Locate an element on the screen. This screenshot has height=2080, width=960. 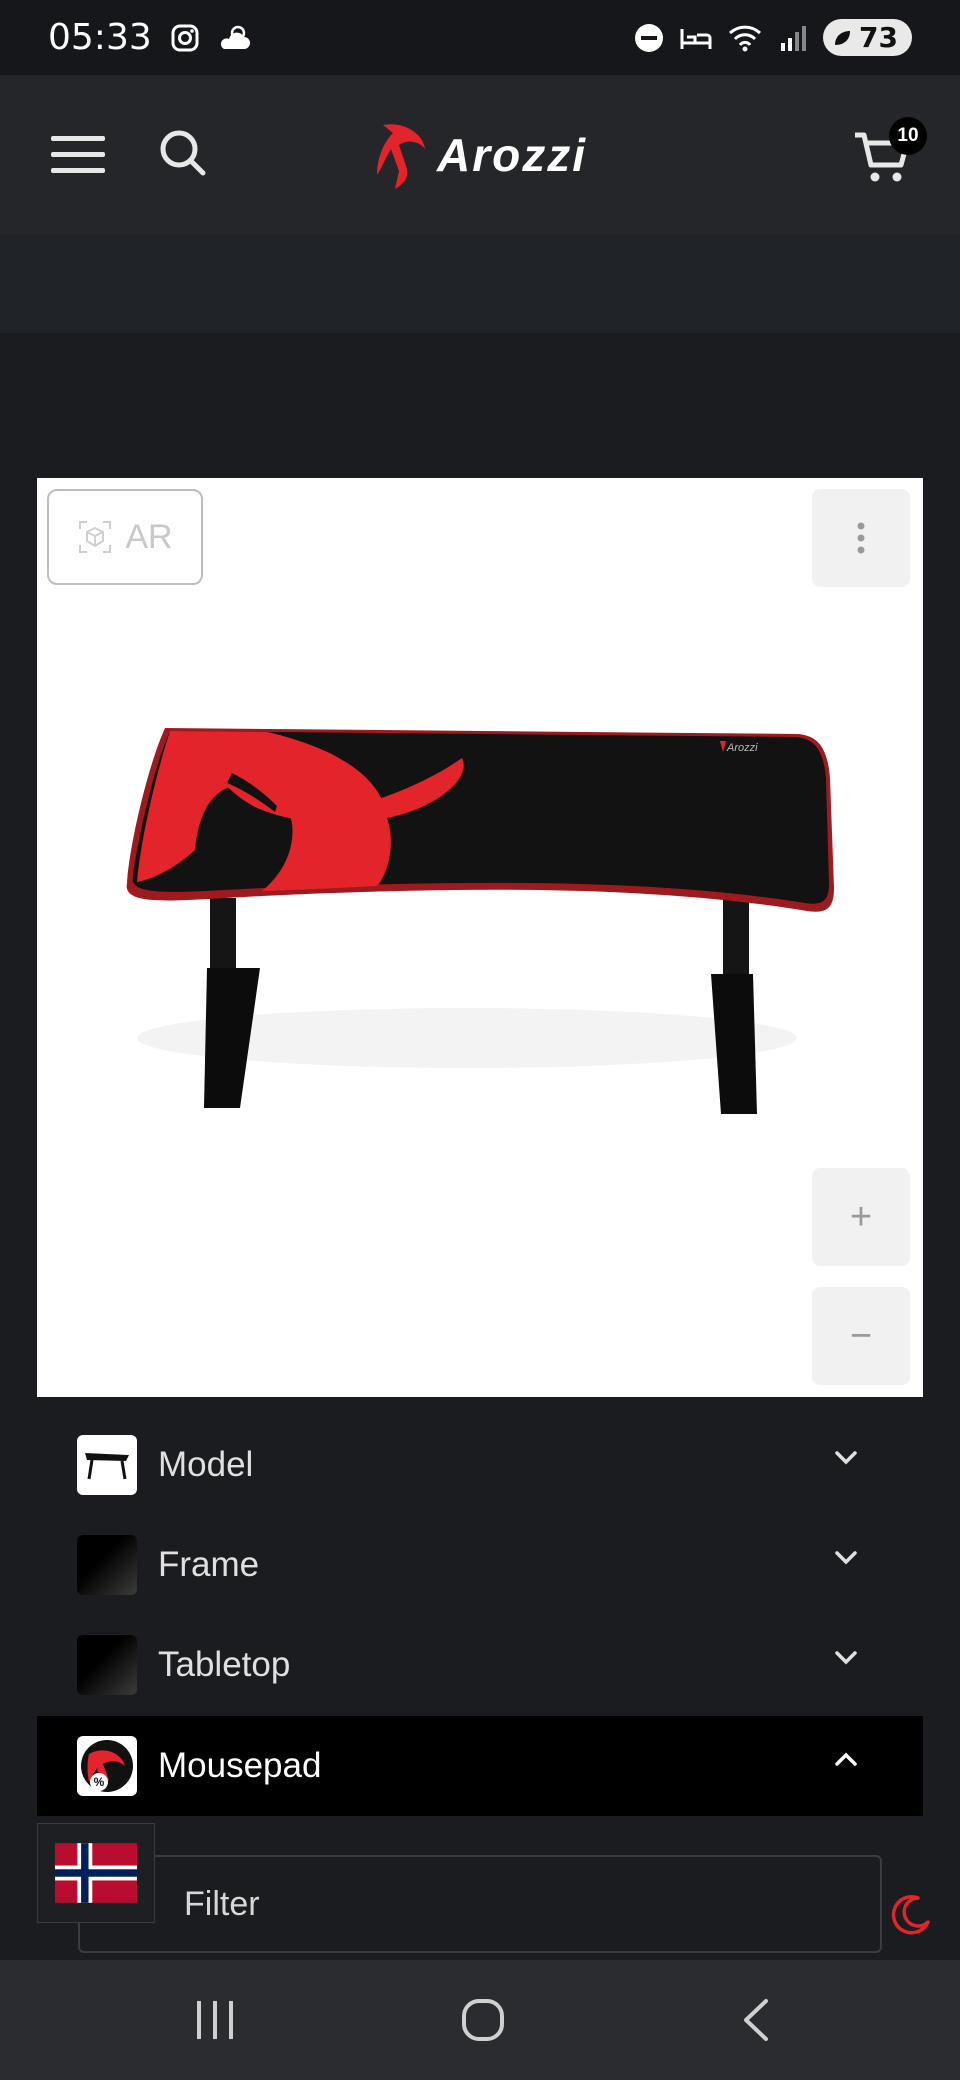
section-label: Tabletop is located at coordinates (224, 1664).